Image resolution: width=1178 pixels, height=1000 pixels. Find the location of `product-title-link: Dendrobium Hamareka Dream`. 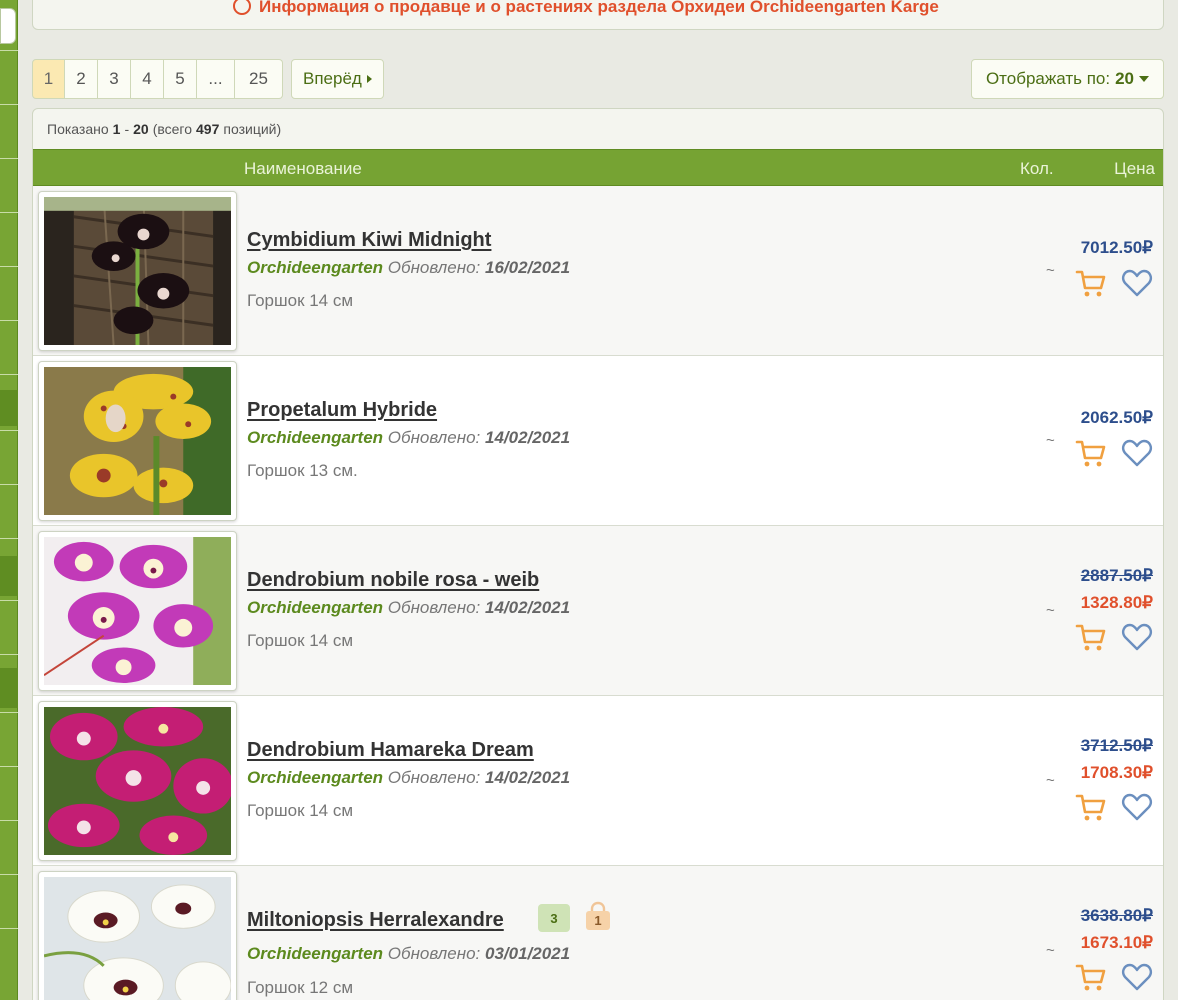

product-title-link: Dendrobium Hamareka Dream is located at coordinates (390, 750).